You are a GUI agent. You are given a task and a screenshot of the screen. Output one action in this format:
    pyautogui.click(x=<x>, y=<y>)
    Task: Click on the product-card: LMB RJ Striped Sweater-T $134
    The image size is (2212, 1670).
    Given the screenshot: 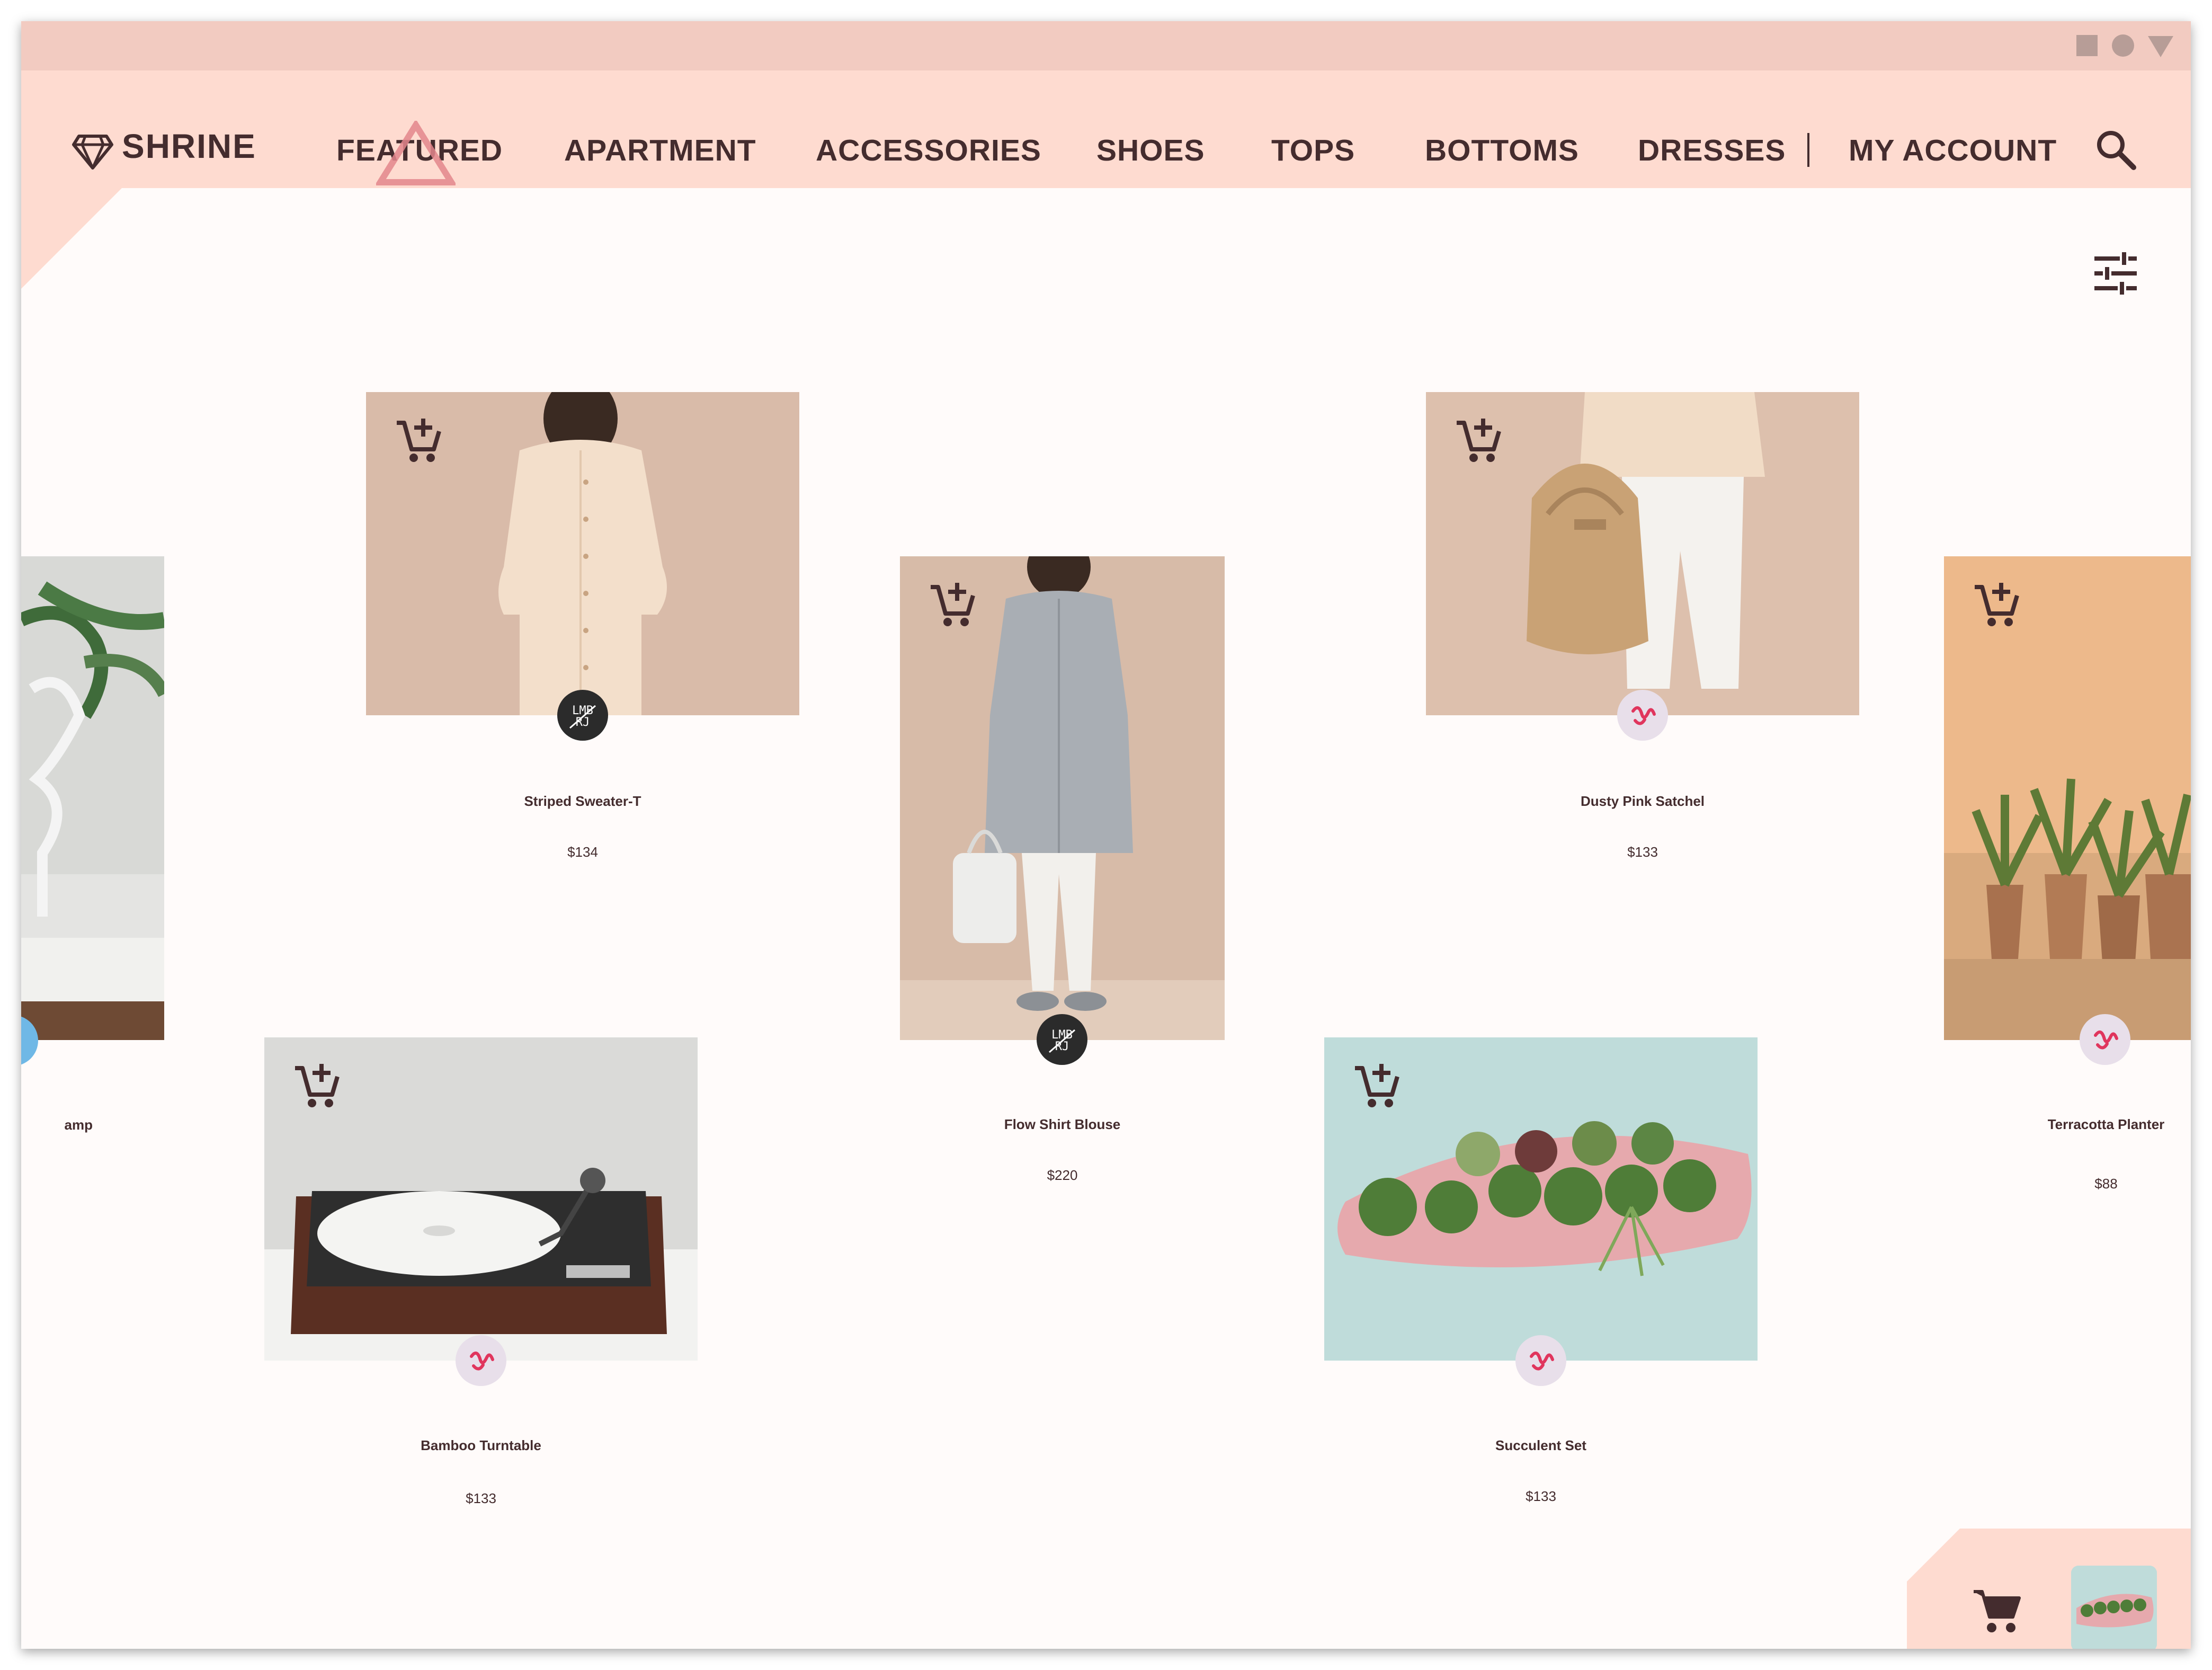 What is the action you would take?
    pyautogui.click(x=583, y=630)
    